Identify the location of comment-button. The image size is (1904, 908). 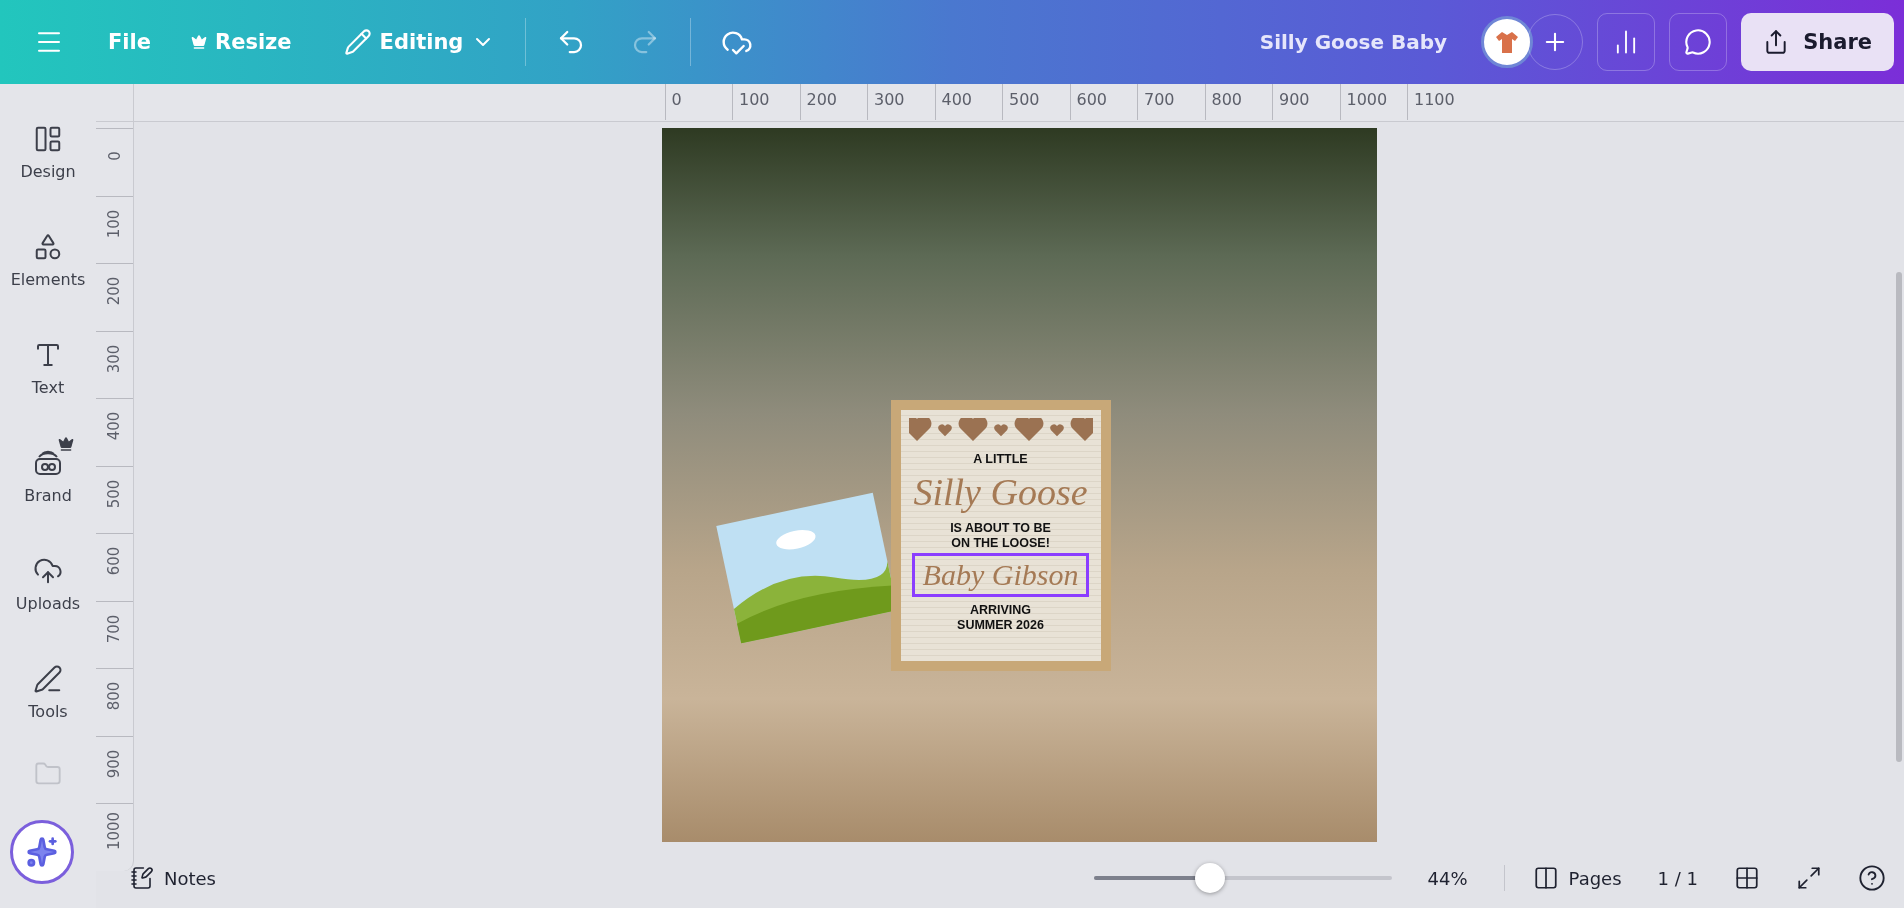
(1698, 42).